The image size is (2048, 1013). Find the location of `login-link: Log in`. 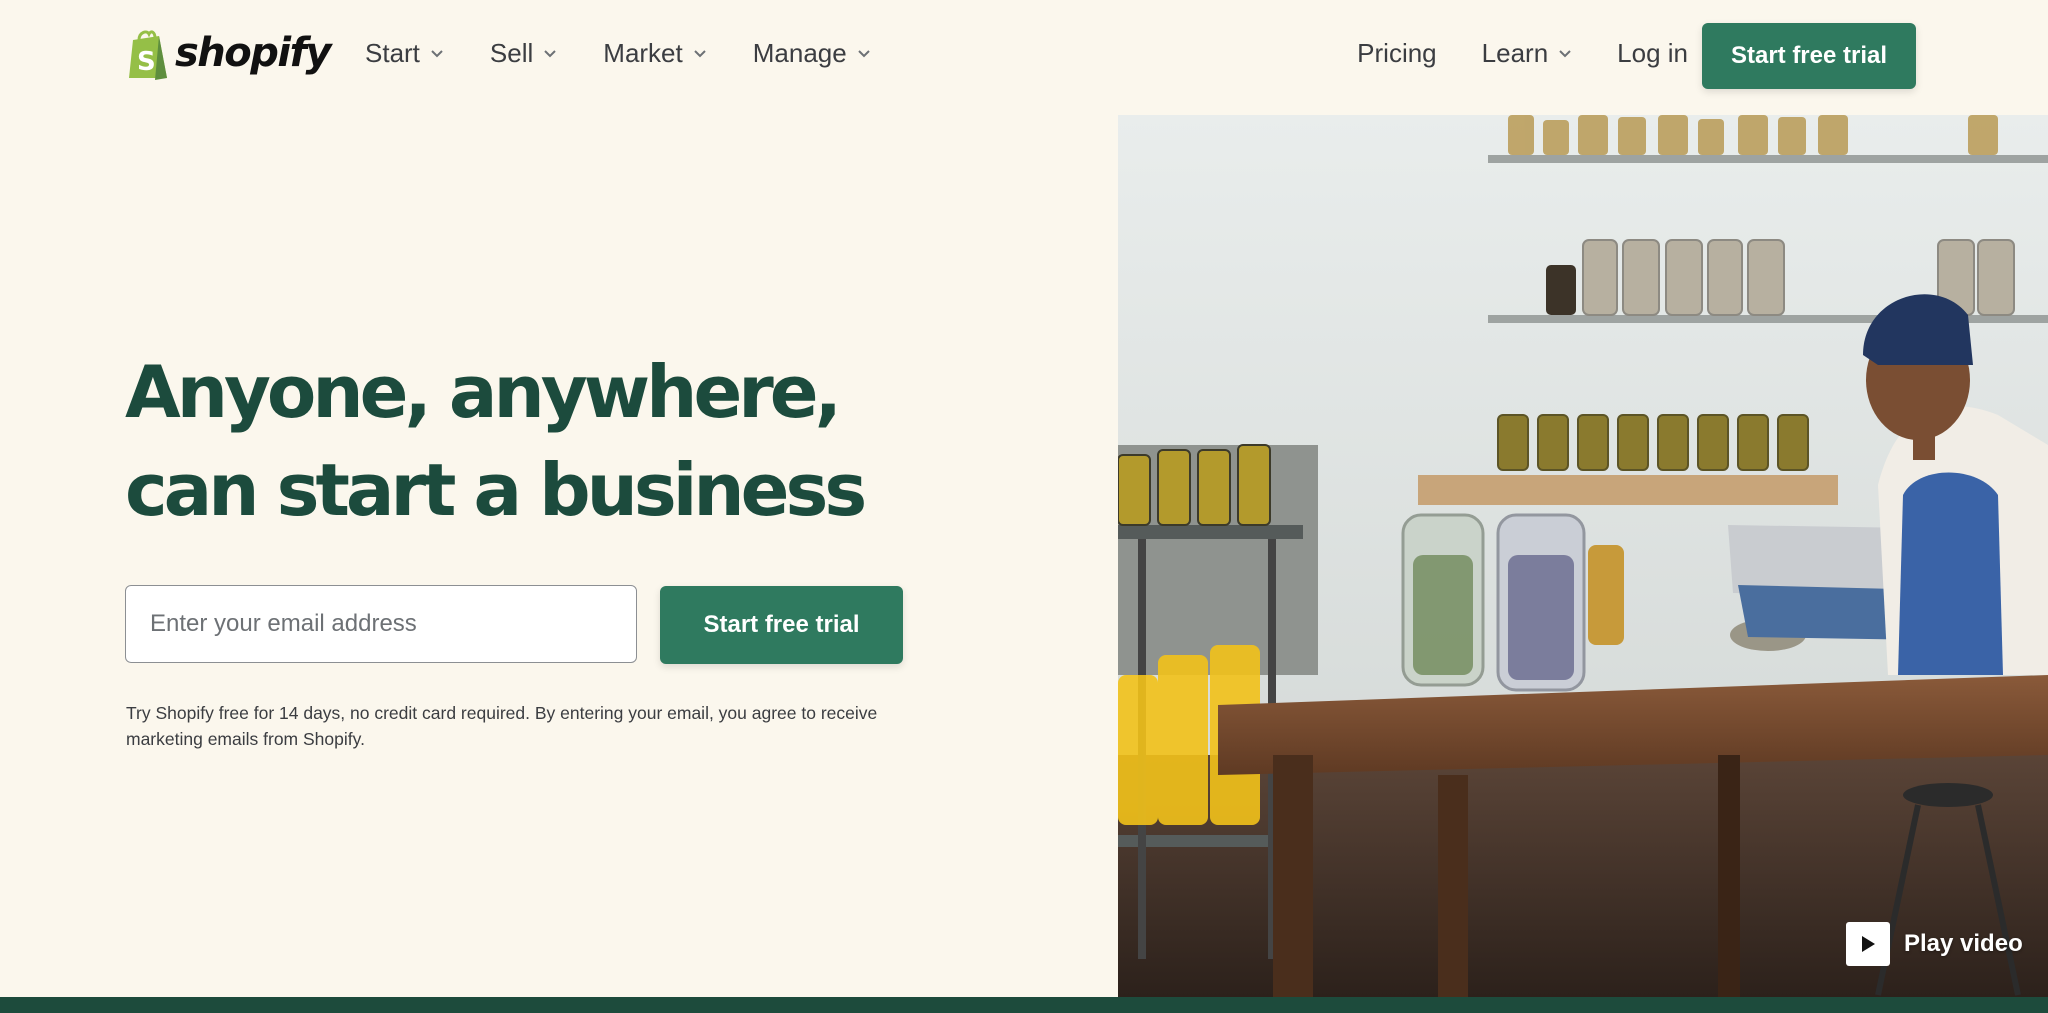

login-link: Log in is located at coordinates (1652, 53).